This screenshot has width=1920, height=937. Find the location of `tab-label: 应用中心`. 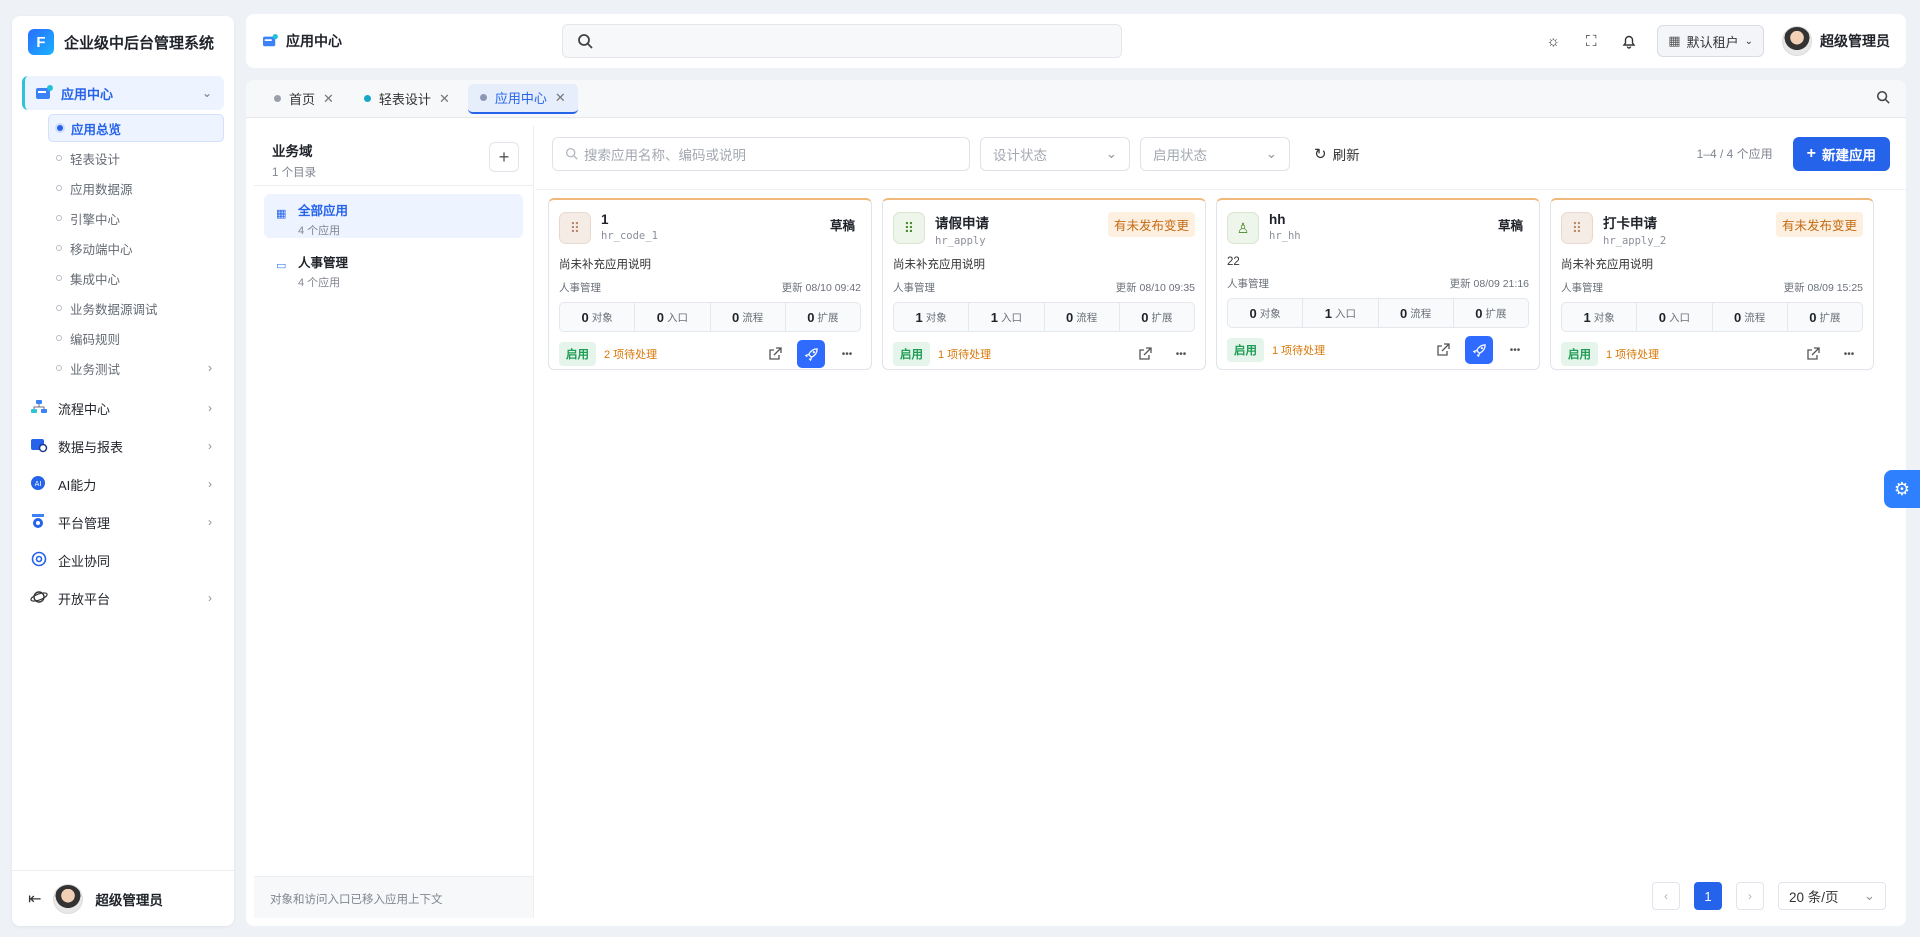

tab-label: 应用中心 is located at coordinates (520, 98).